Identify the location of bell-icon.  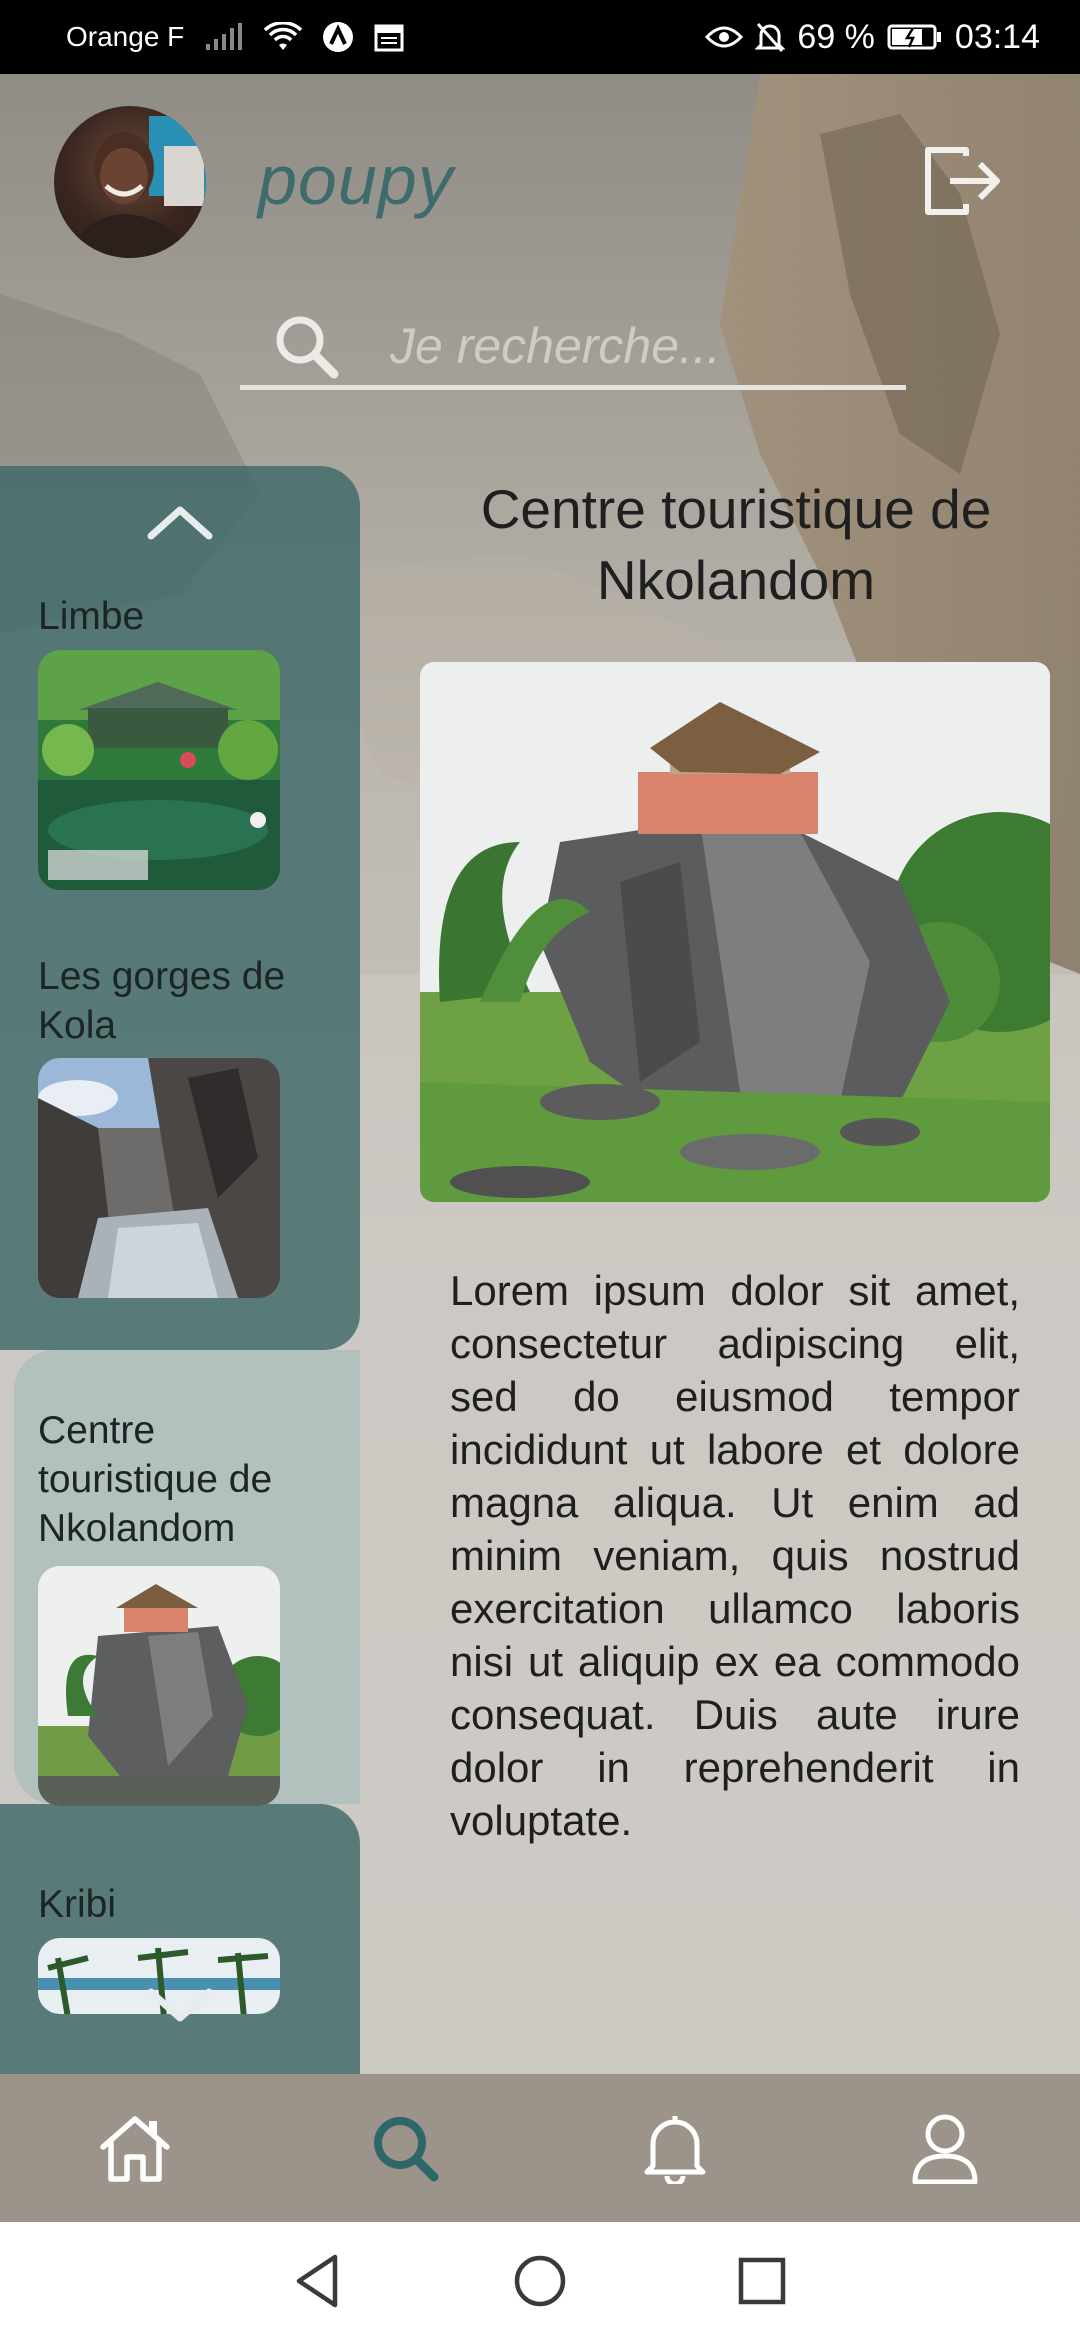
(675, 2150).